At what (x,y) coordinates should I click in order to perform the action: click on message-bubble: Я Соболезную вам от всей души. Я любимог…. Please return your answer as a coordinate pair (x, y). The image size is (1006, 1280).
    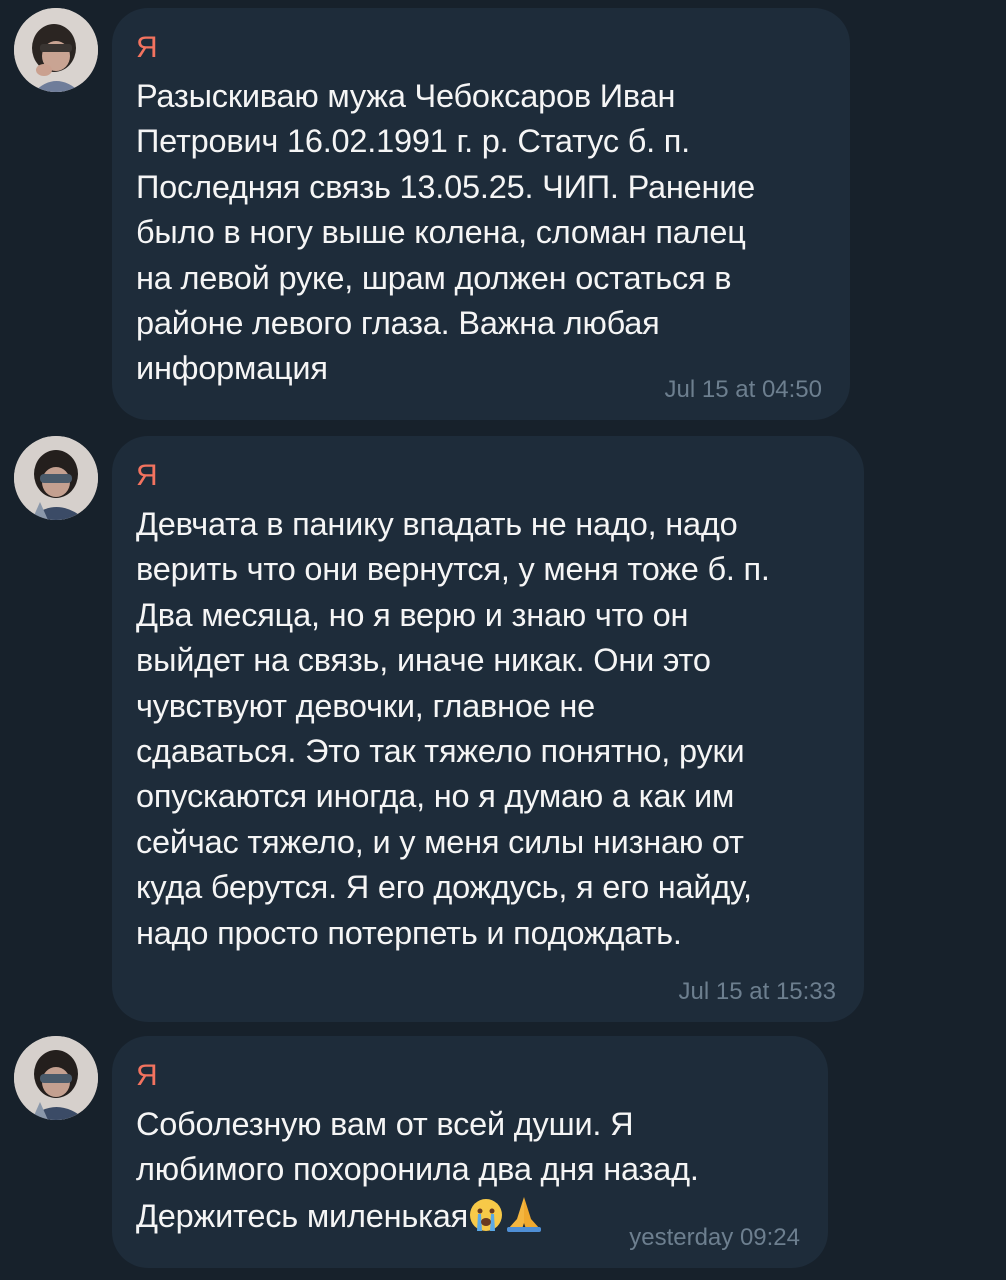
    Looking at the image, I should click on (470, 1152).